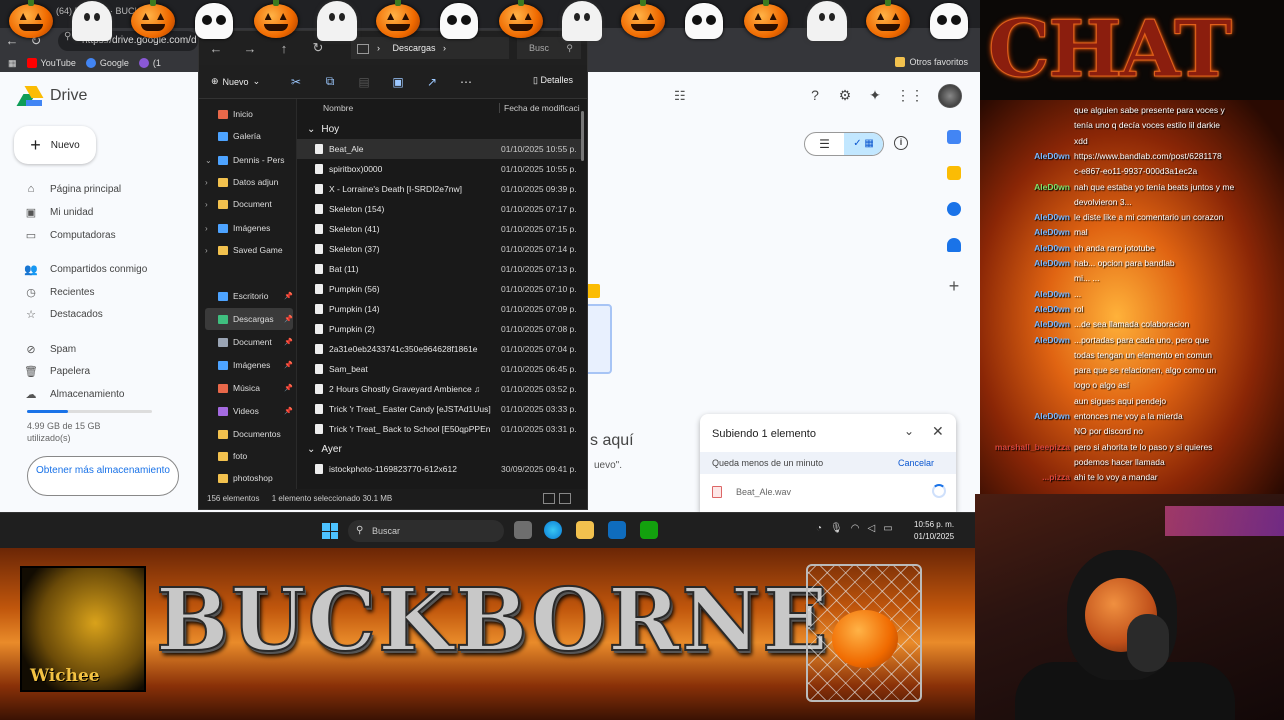 The width and height of the screenshot is (1284, 720). Describe the element at coordinates (466, 82) in the screenshot. I see `more-icon: ⋯` at that location.